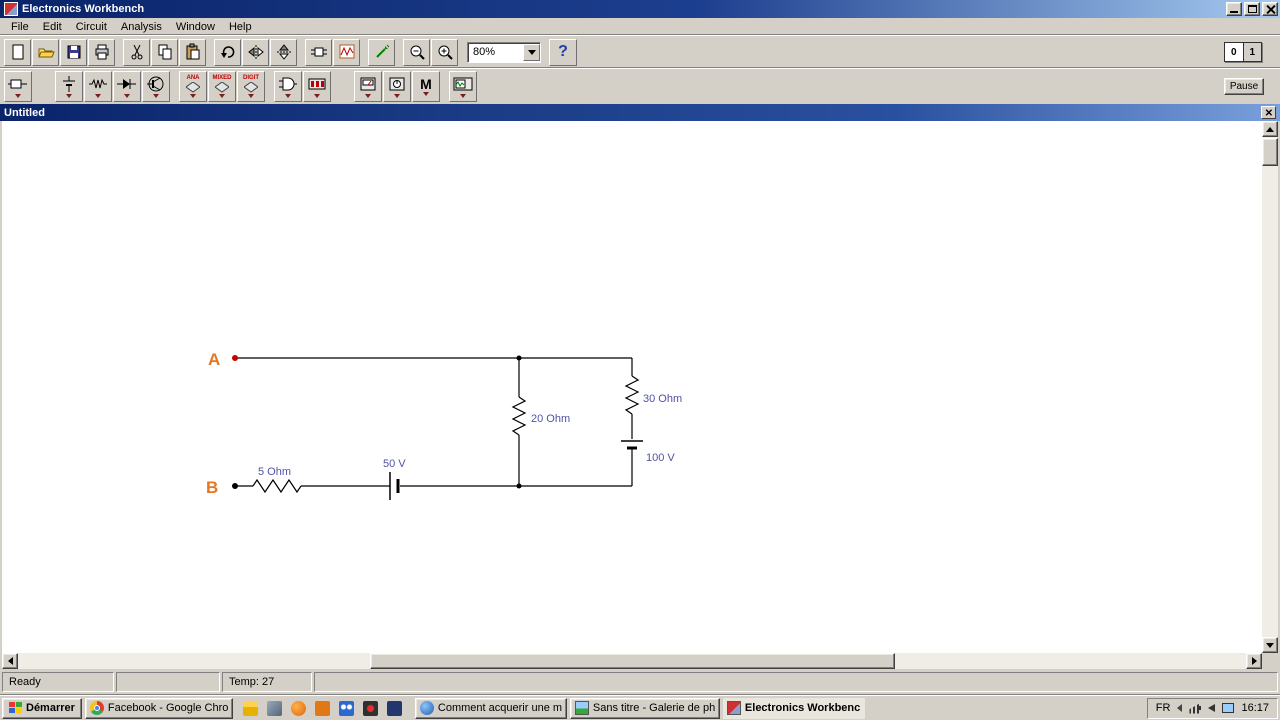 This screenshot has width=1280, height=720. Describe the element at coordinates (1254, 661) in the screenshot. I see `scroll-right-button` at that location.